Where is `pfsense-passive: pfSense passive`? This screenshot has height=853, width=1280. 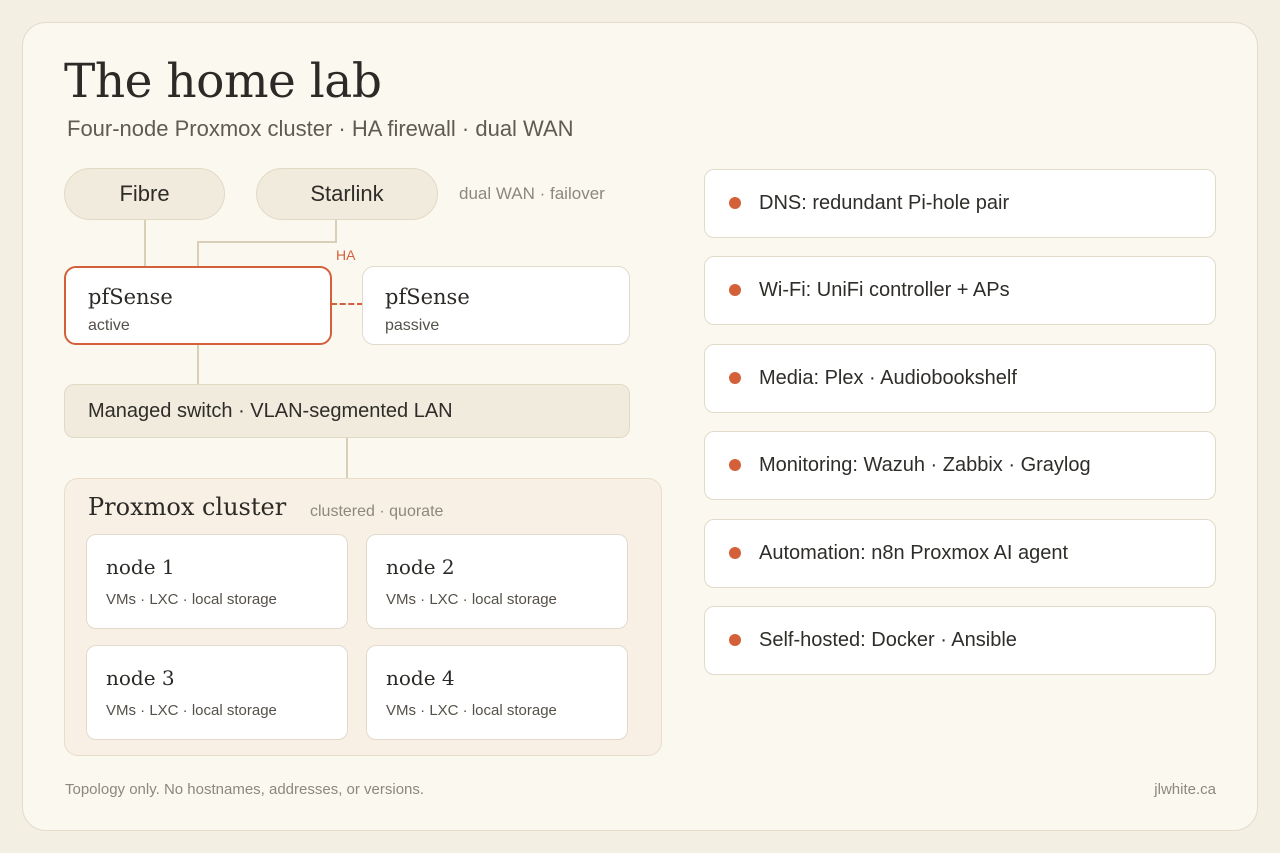
pfsense-passive: pfSense passive is located at coordinates (496, 305).